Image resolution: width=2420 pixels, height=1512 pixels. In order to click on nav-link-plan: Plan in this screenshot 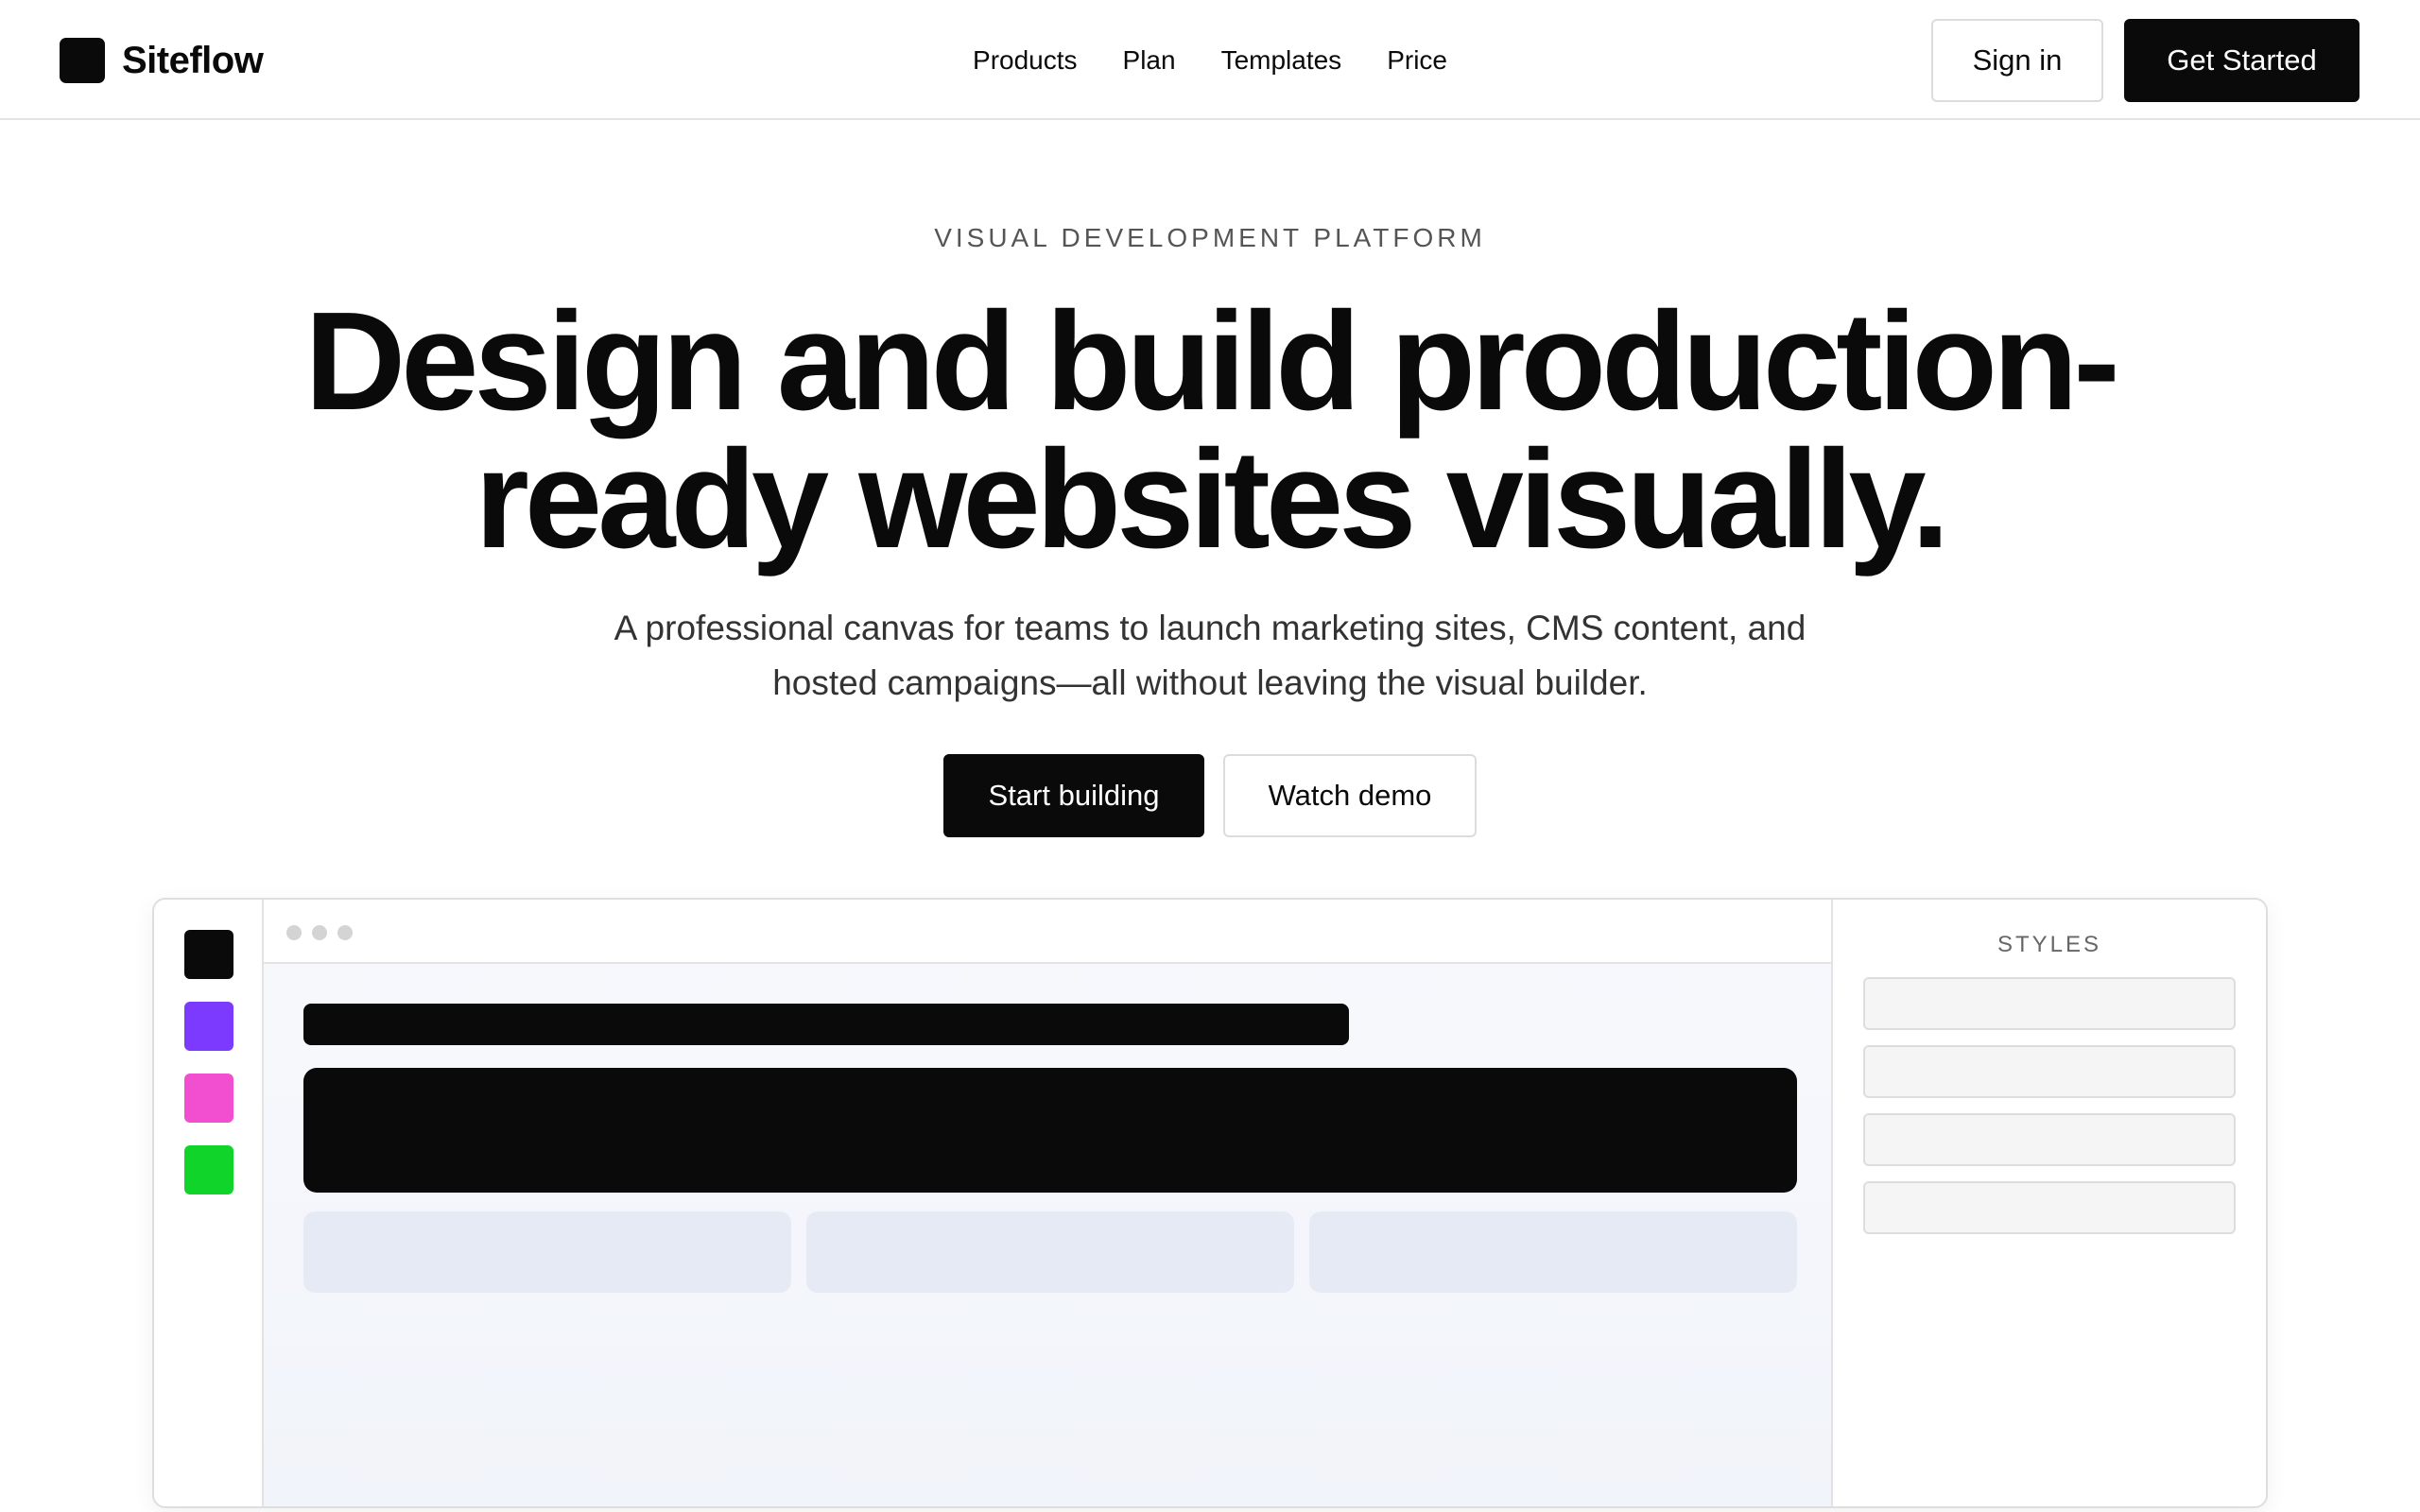, I will do `click(1149, 60)`.